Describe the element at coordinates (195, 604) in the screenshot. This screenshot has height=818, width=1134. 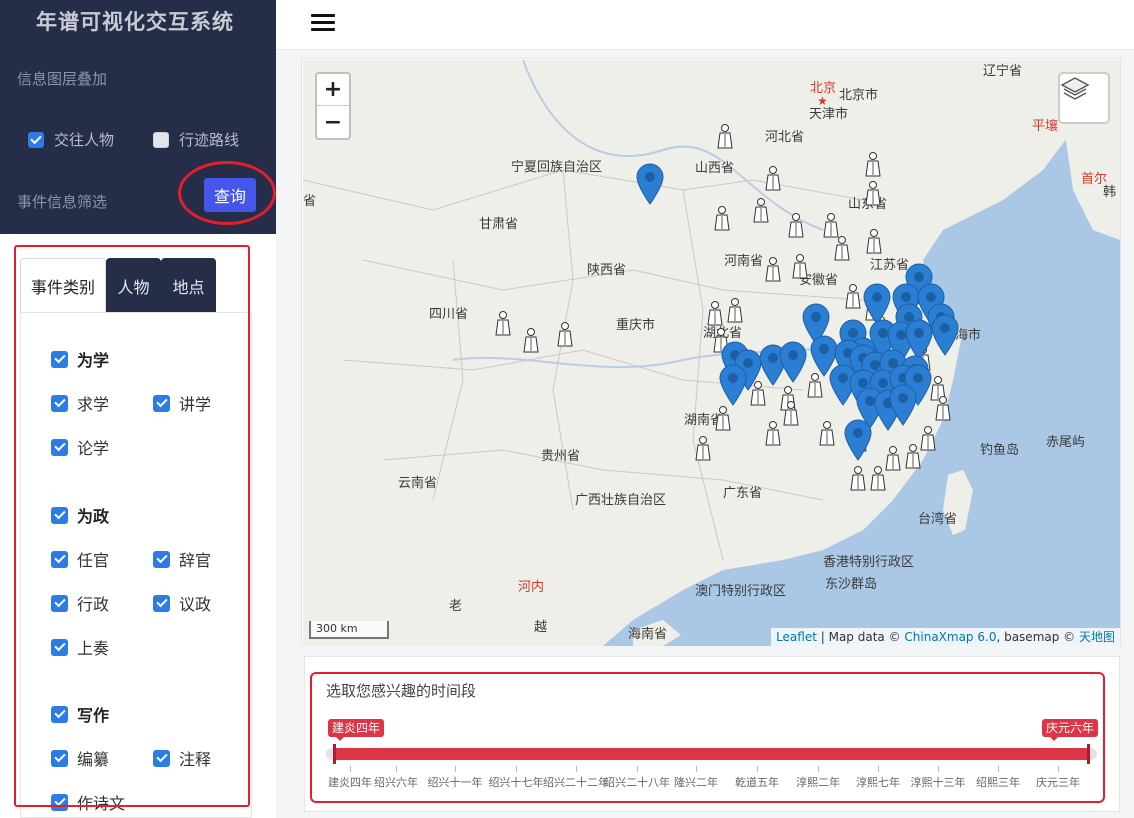
I see `category-label: 议政` at that location.